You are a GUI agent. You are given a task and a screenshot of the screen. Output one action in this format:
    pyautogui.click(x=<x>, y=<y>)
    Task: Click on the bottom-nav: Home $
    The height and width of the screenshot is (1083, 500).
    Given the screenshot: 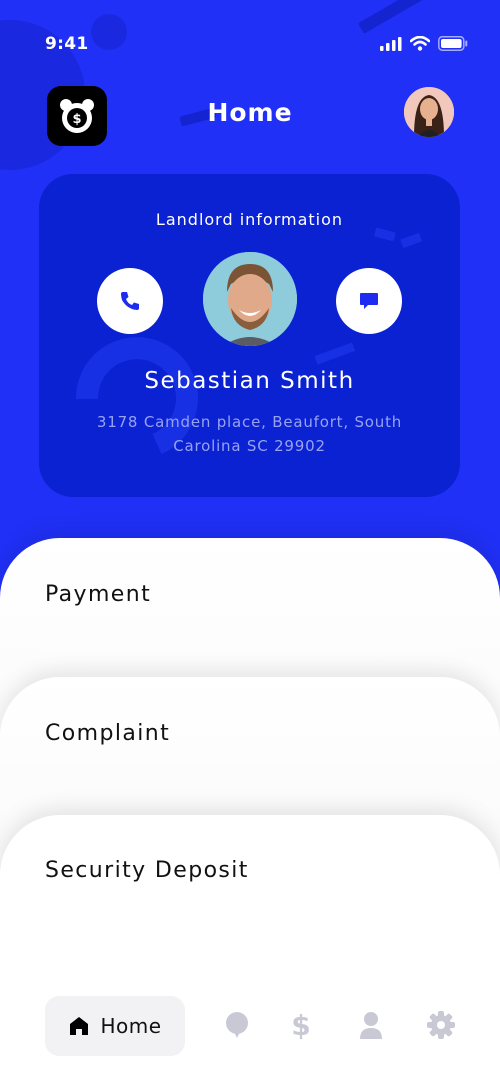 What is the action you would take?
    pyautogui.click(x=250, y=1031)
    